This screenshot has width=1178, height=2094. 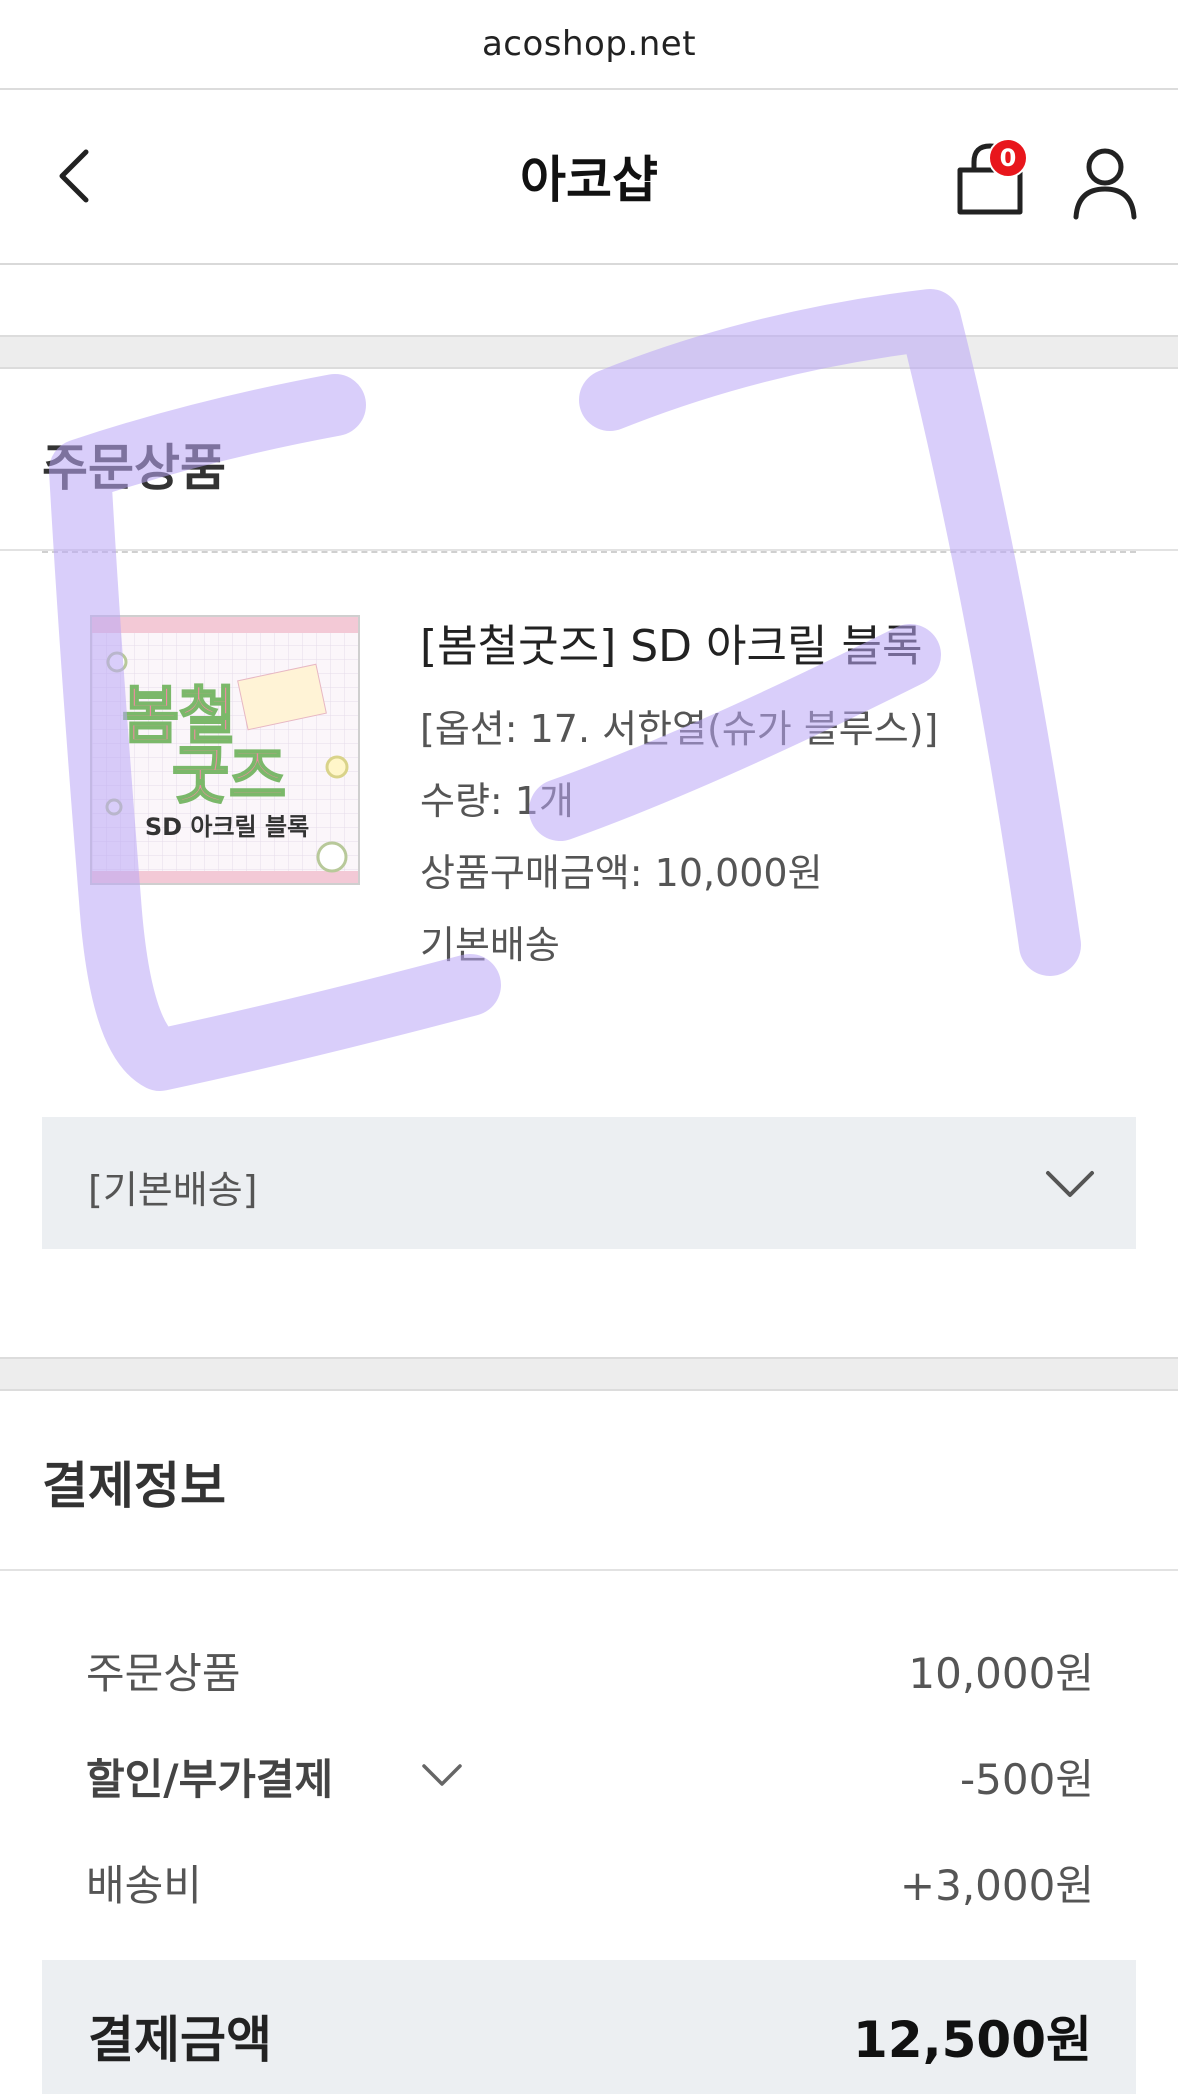 What do you see at coordinates (972, 2040) in the screenshot?
I see `total-value: 12,500원` at bounding box center [972, 2040].